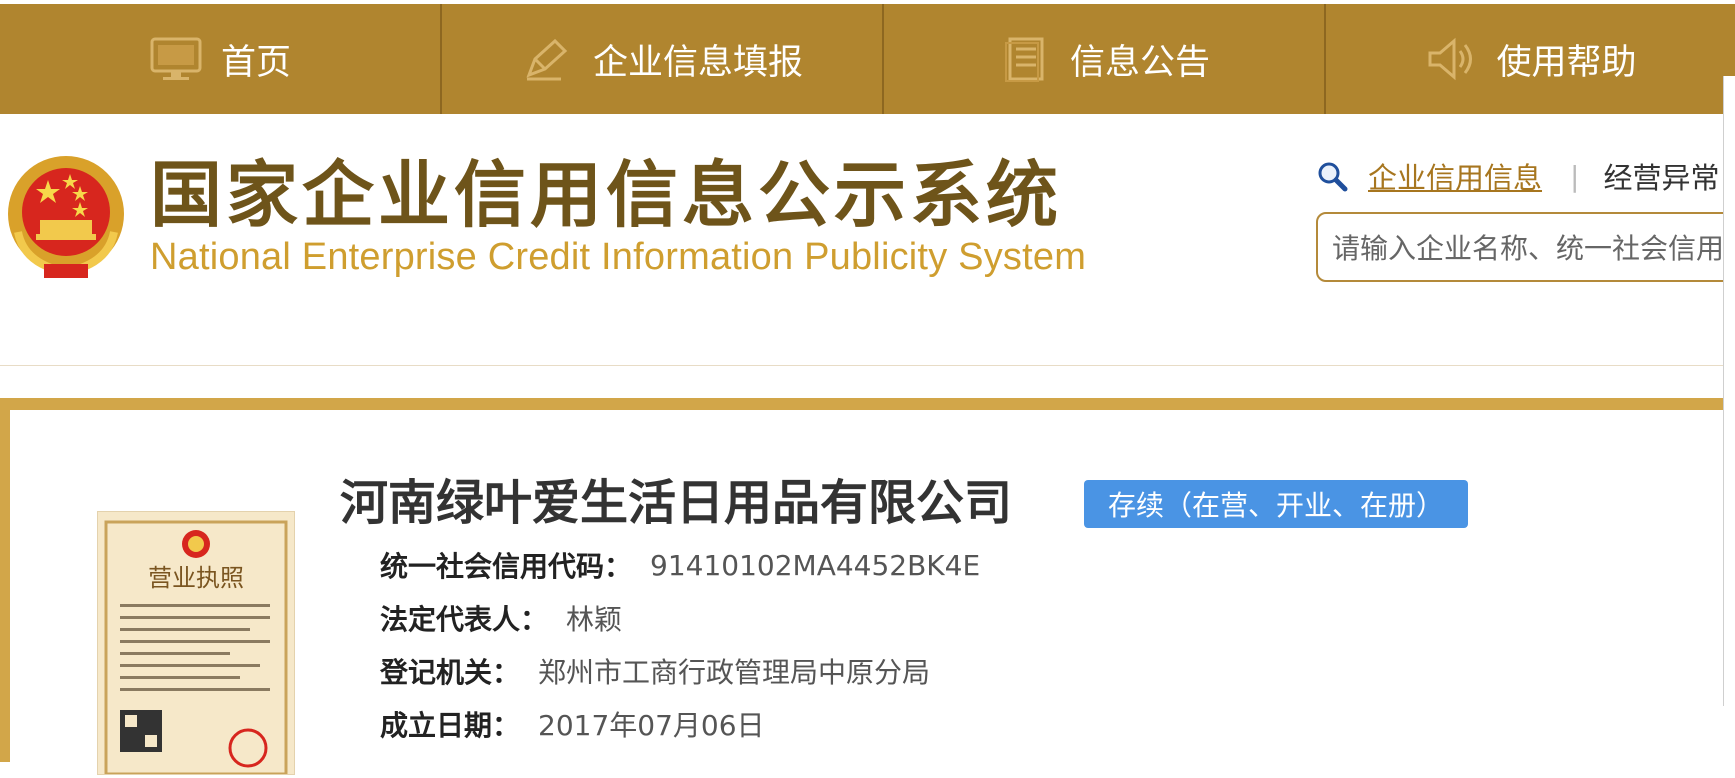 This screenshot has width=1735, height=778. Describe the element at coordinates (651, 725) in the screenshot. I see `establish-date-value: 2017年07月06日` at that location.